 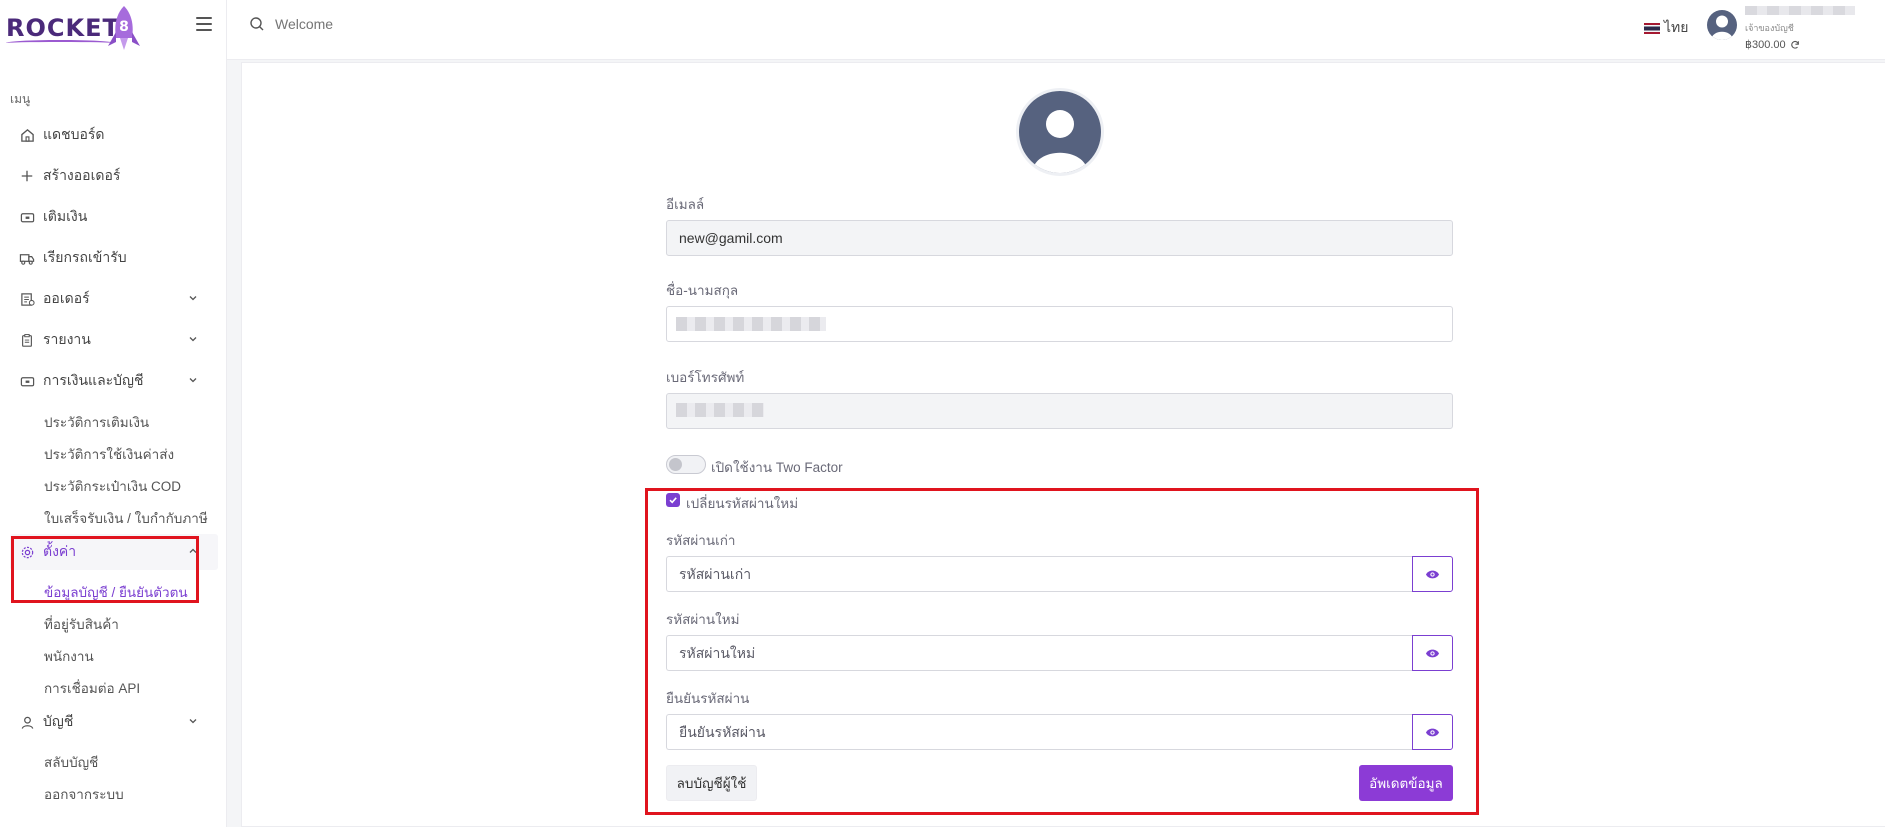 I want to click on thai-flag-icon, so click(x=1652, y=28).